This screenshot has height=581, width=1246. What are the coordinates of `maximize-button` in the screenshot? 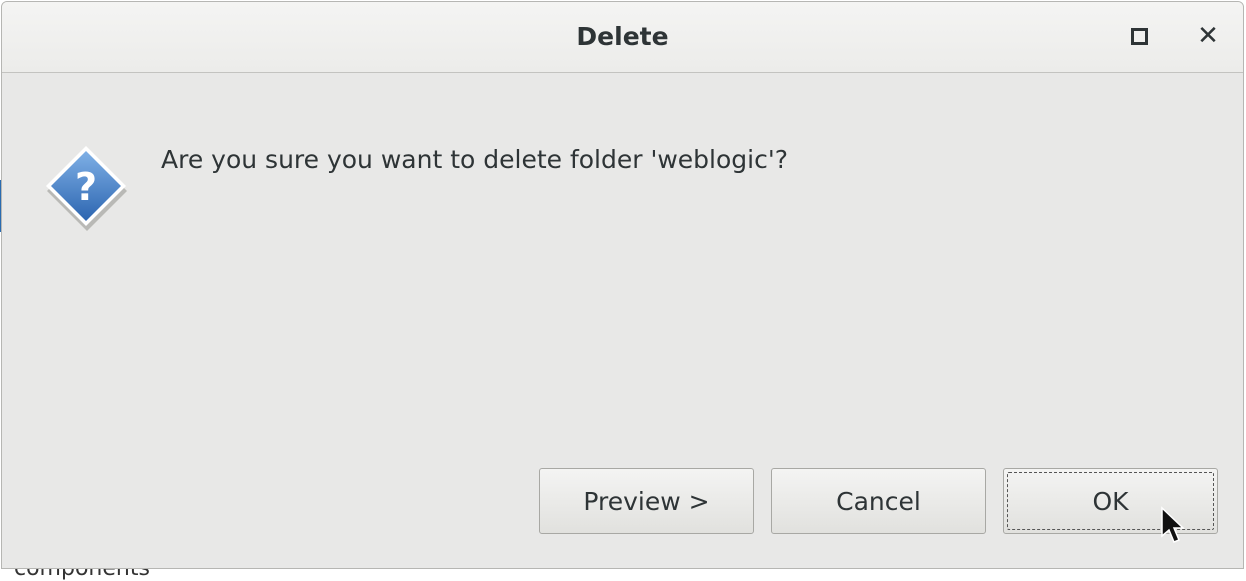 It's located at (1139, 36).